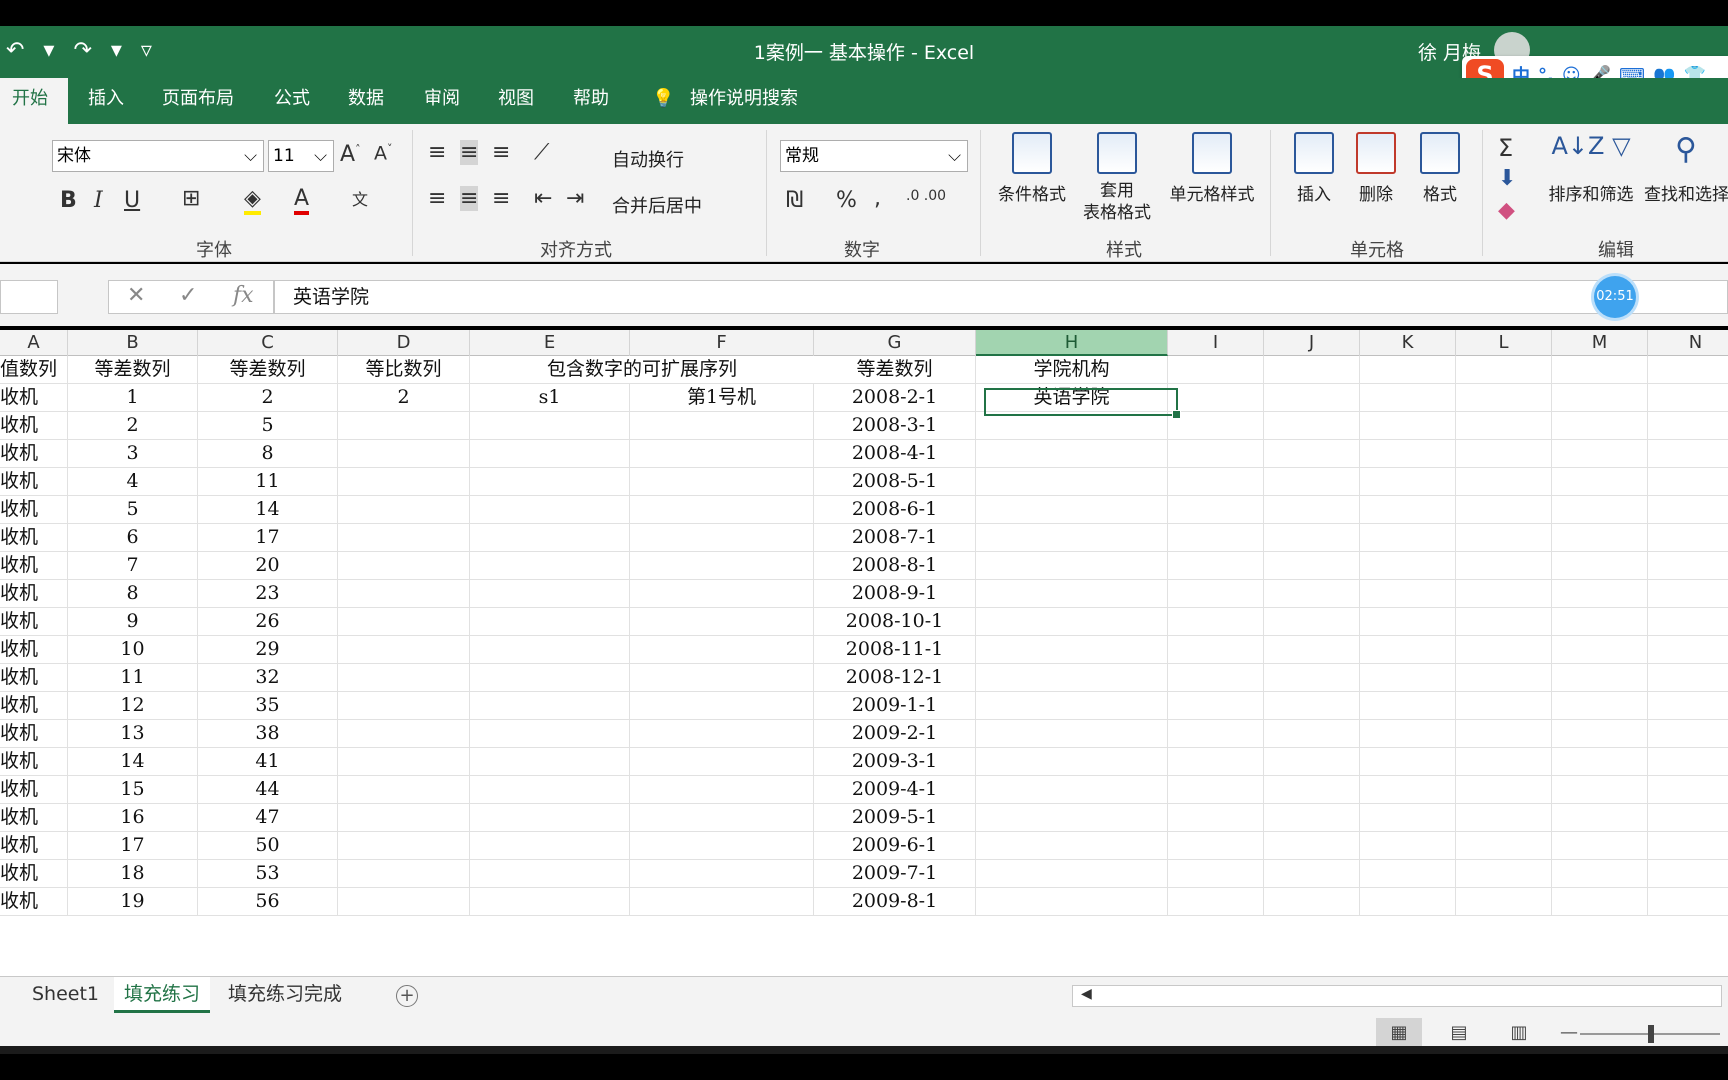 The image size is (1728, 1080). What do you see at coordinates (1688, 734) in the screenshot?
I see `cell-n14` at bounding box center [1688, 734].